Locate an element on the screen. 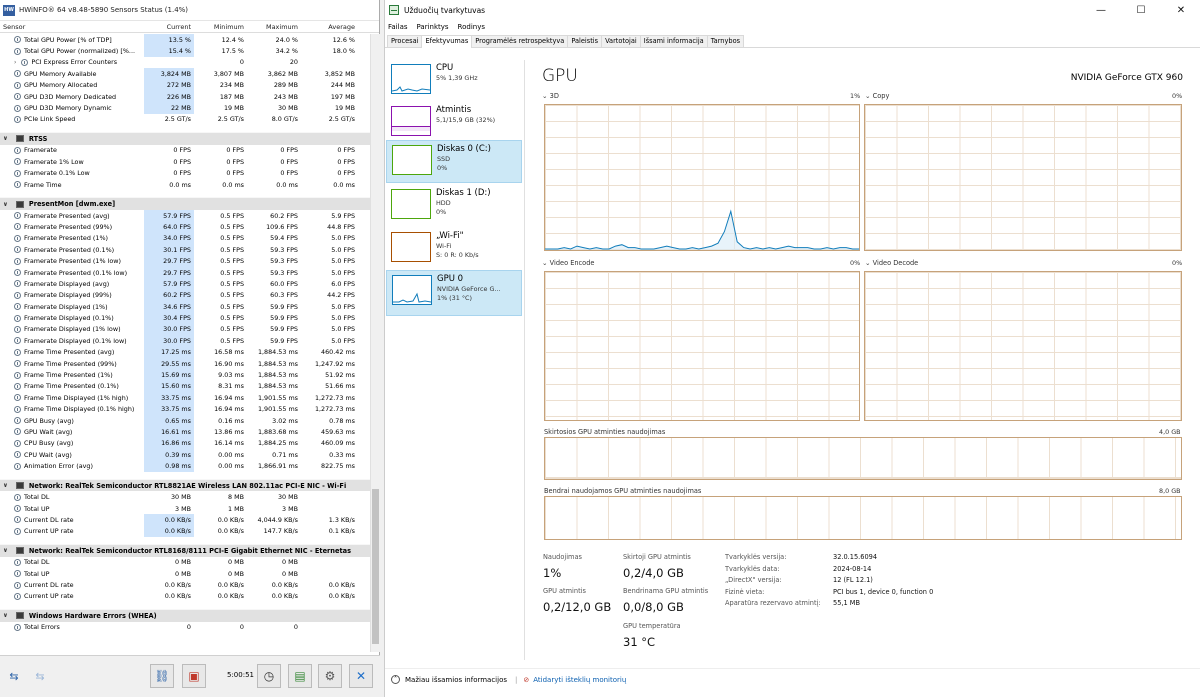 The width and height of the screenshot is (1200, 697). maximize-icon: ☐ is located at coordinates (1141, 10).